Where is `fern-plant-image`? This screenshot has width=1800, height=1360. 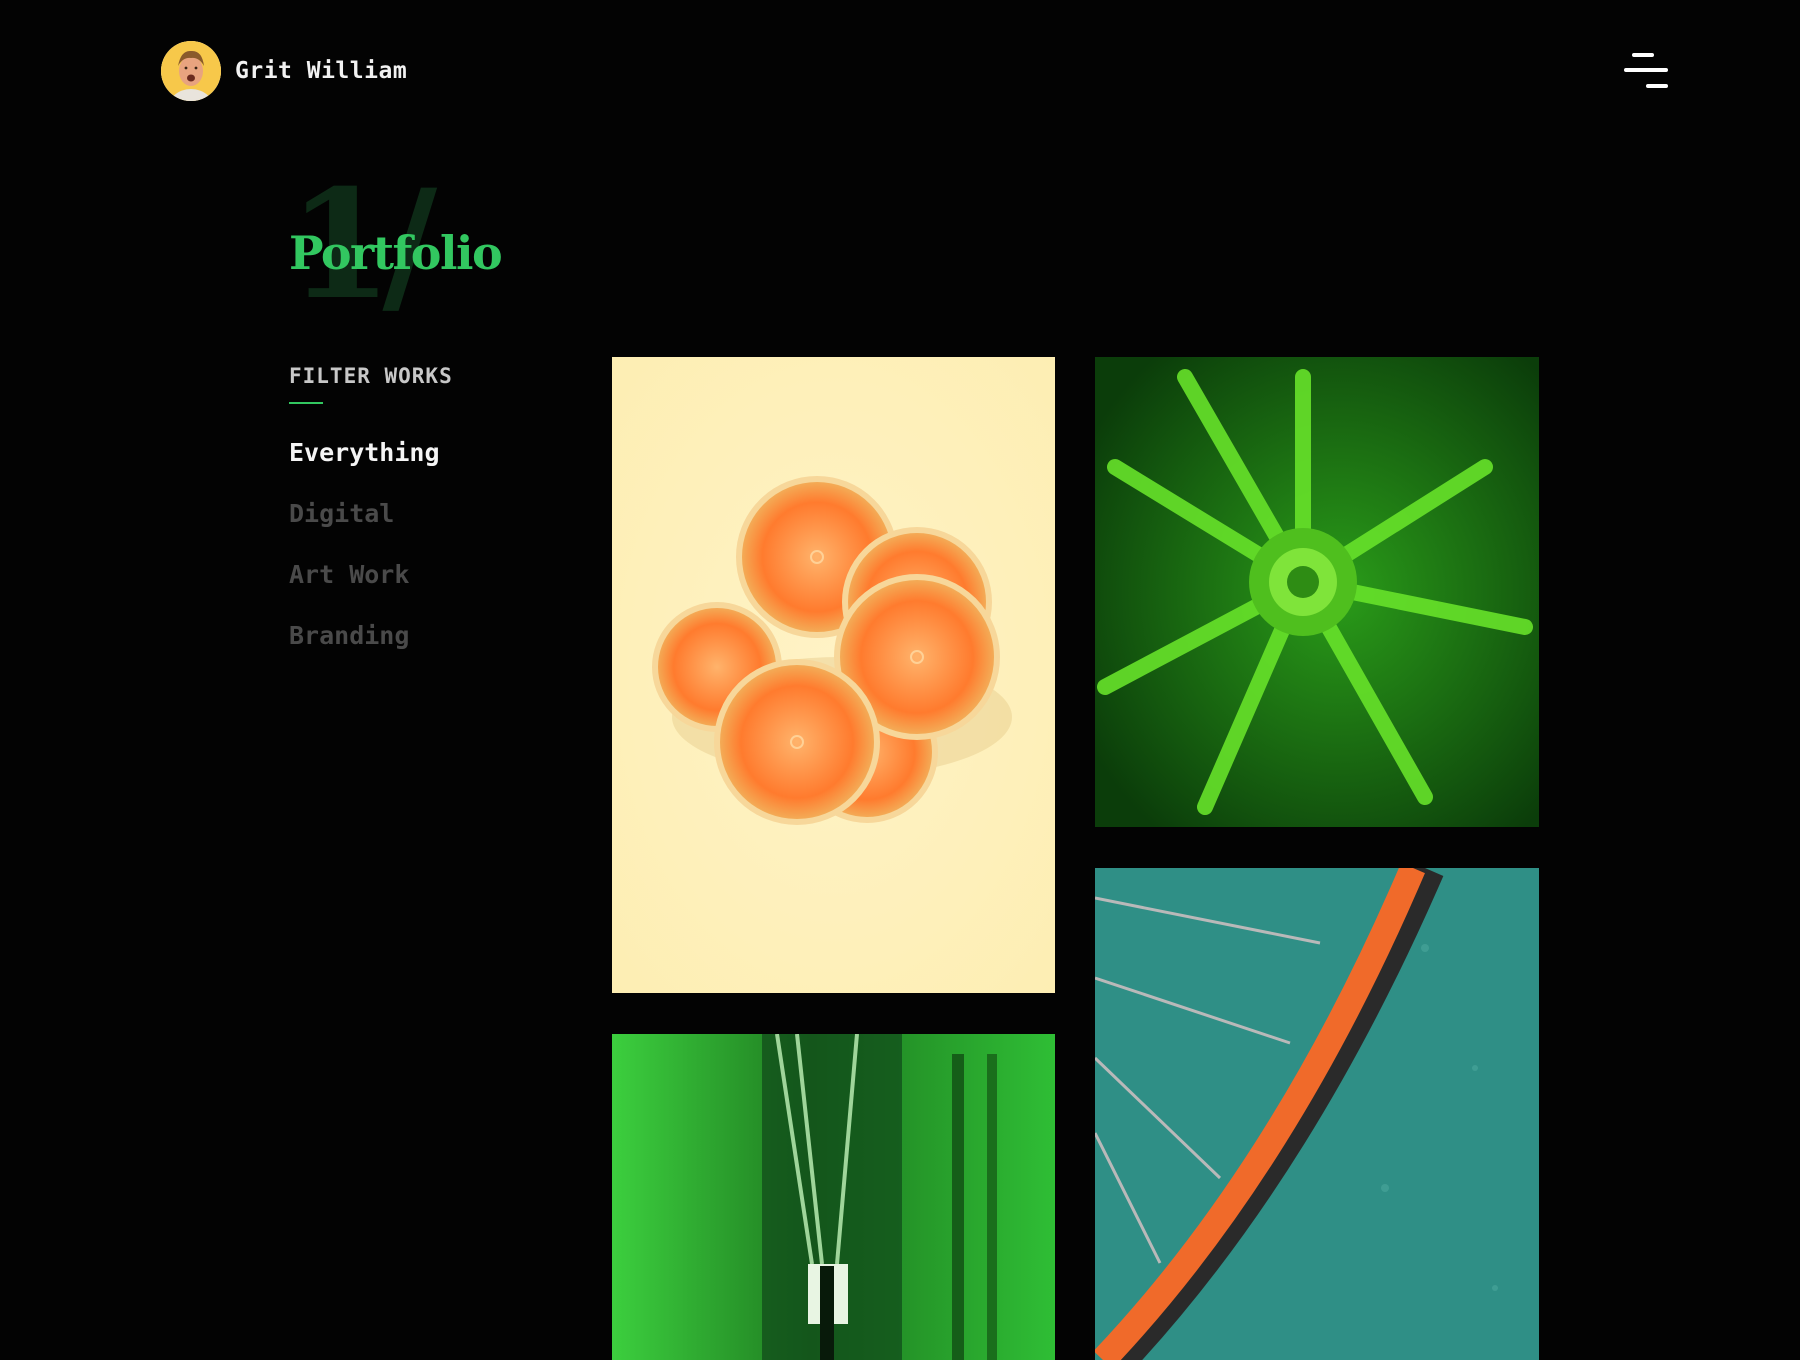
fern-plant-image is located at coordinates (1317, 592).